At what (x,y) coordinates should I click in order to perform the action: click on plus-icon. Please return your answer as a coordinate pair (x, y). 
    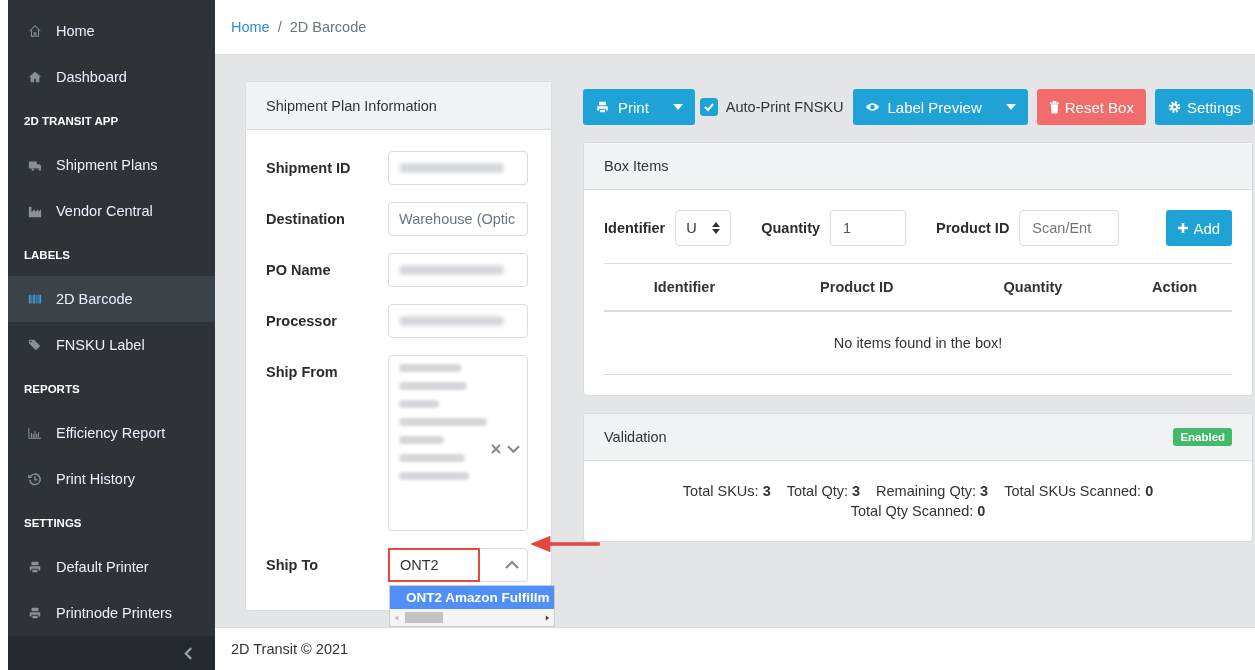
    Looking at the image, I should click on (1183, 228).